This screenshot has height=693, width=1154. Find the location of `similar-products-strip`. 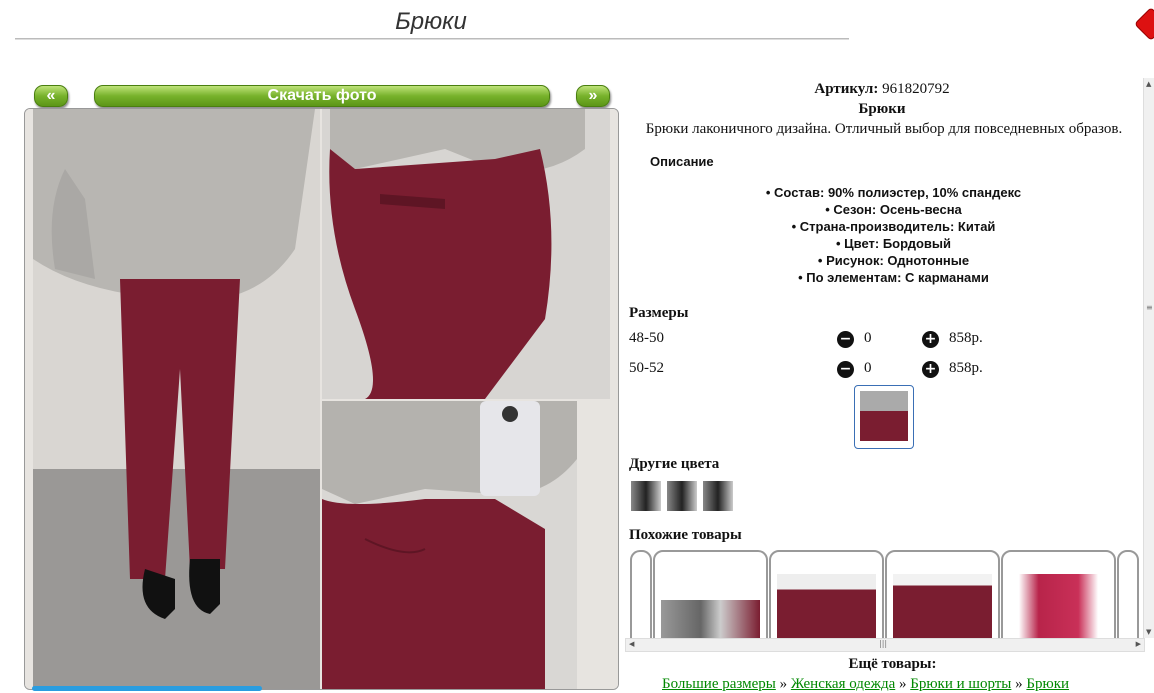

similar-products-strip is located at coordinates (883, 594).